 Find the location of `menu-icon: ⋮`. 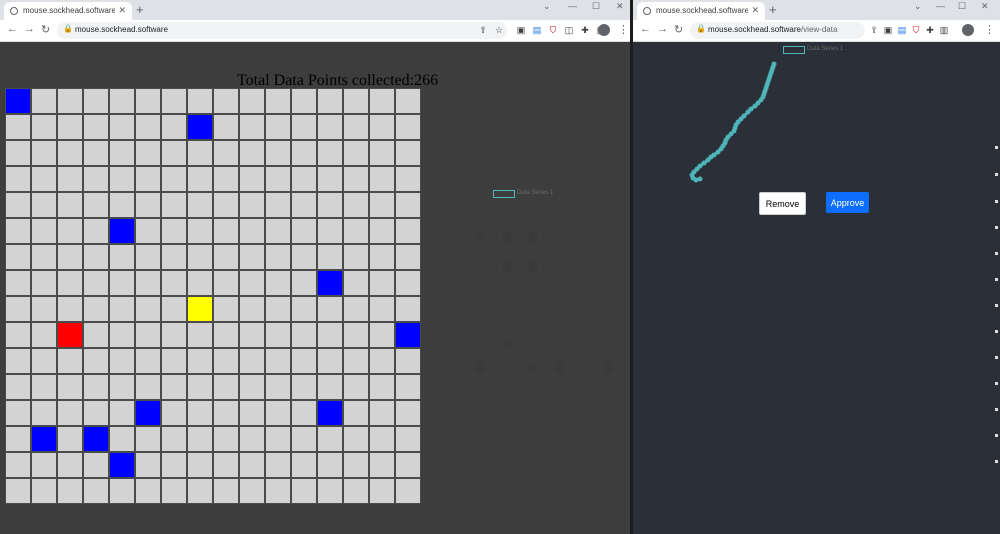

menu-icon: ⋮ is located at coordinates (623, 29).